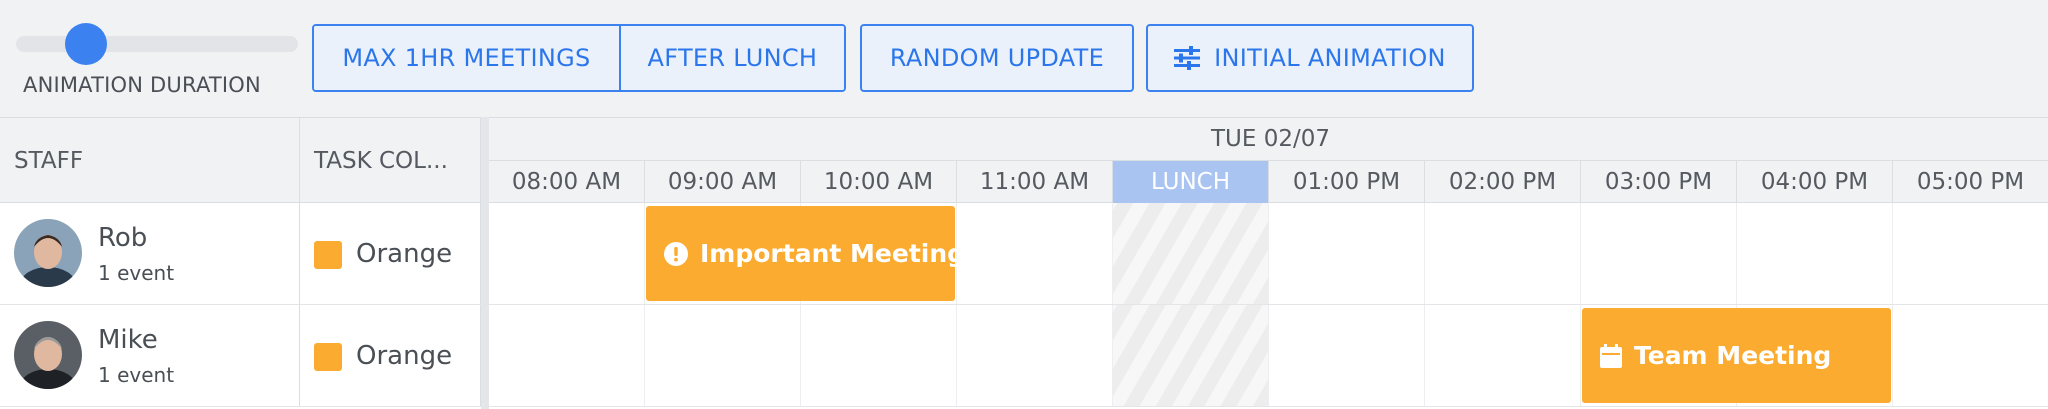  I want to click on staff-name: Rob, so click(123, 238).